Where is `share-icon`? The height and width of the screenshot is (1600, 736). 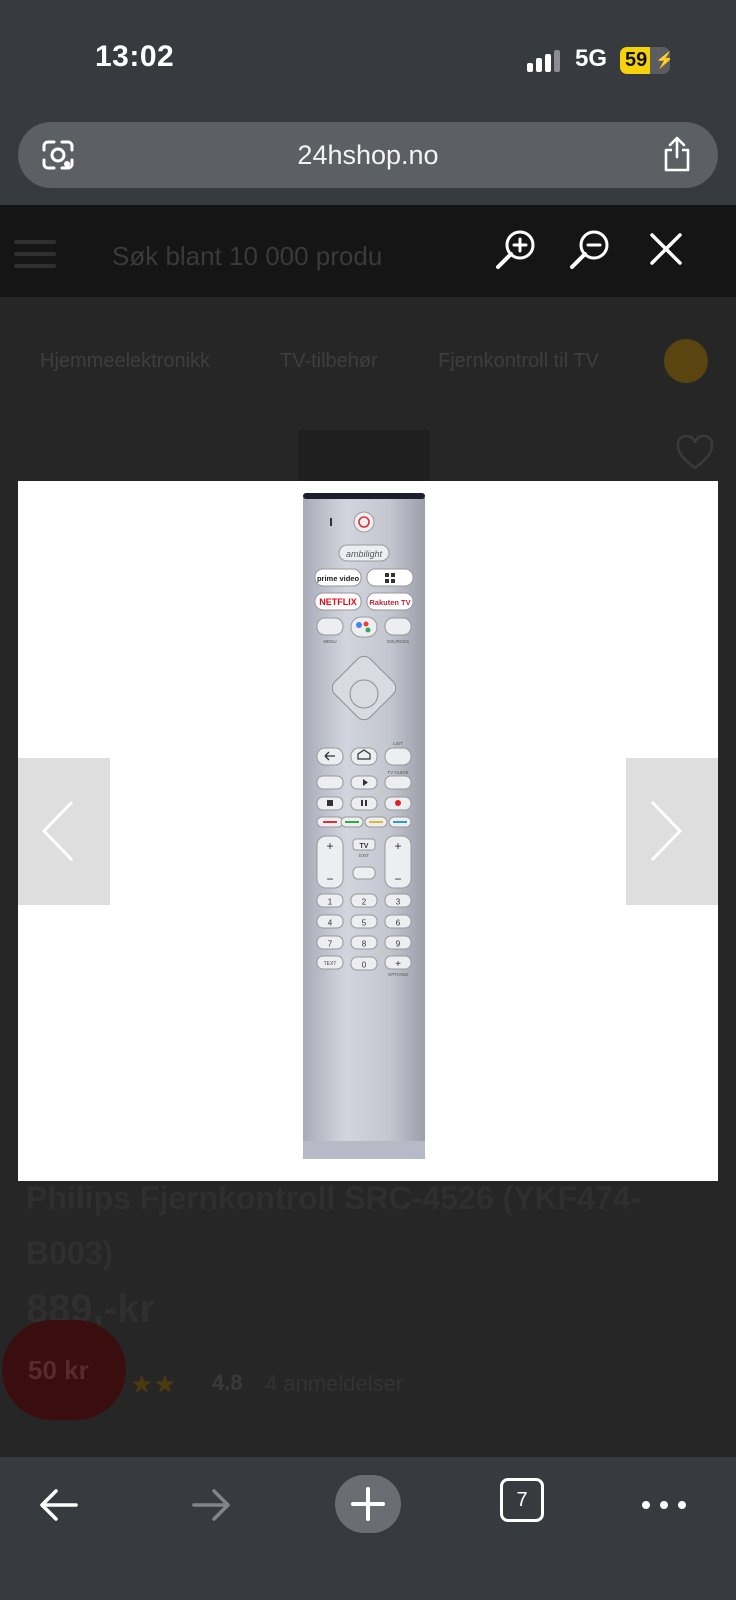
share-icon is located at coordinates (677, 154).